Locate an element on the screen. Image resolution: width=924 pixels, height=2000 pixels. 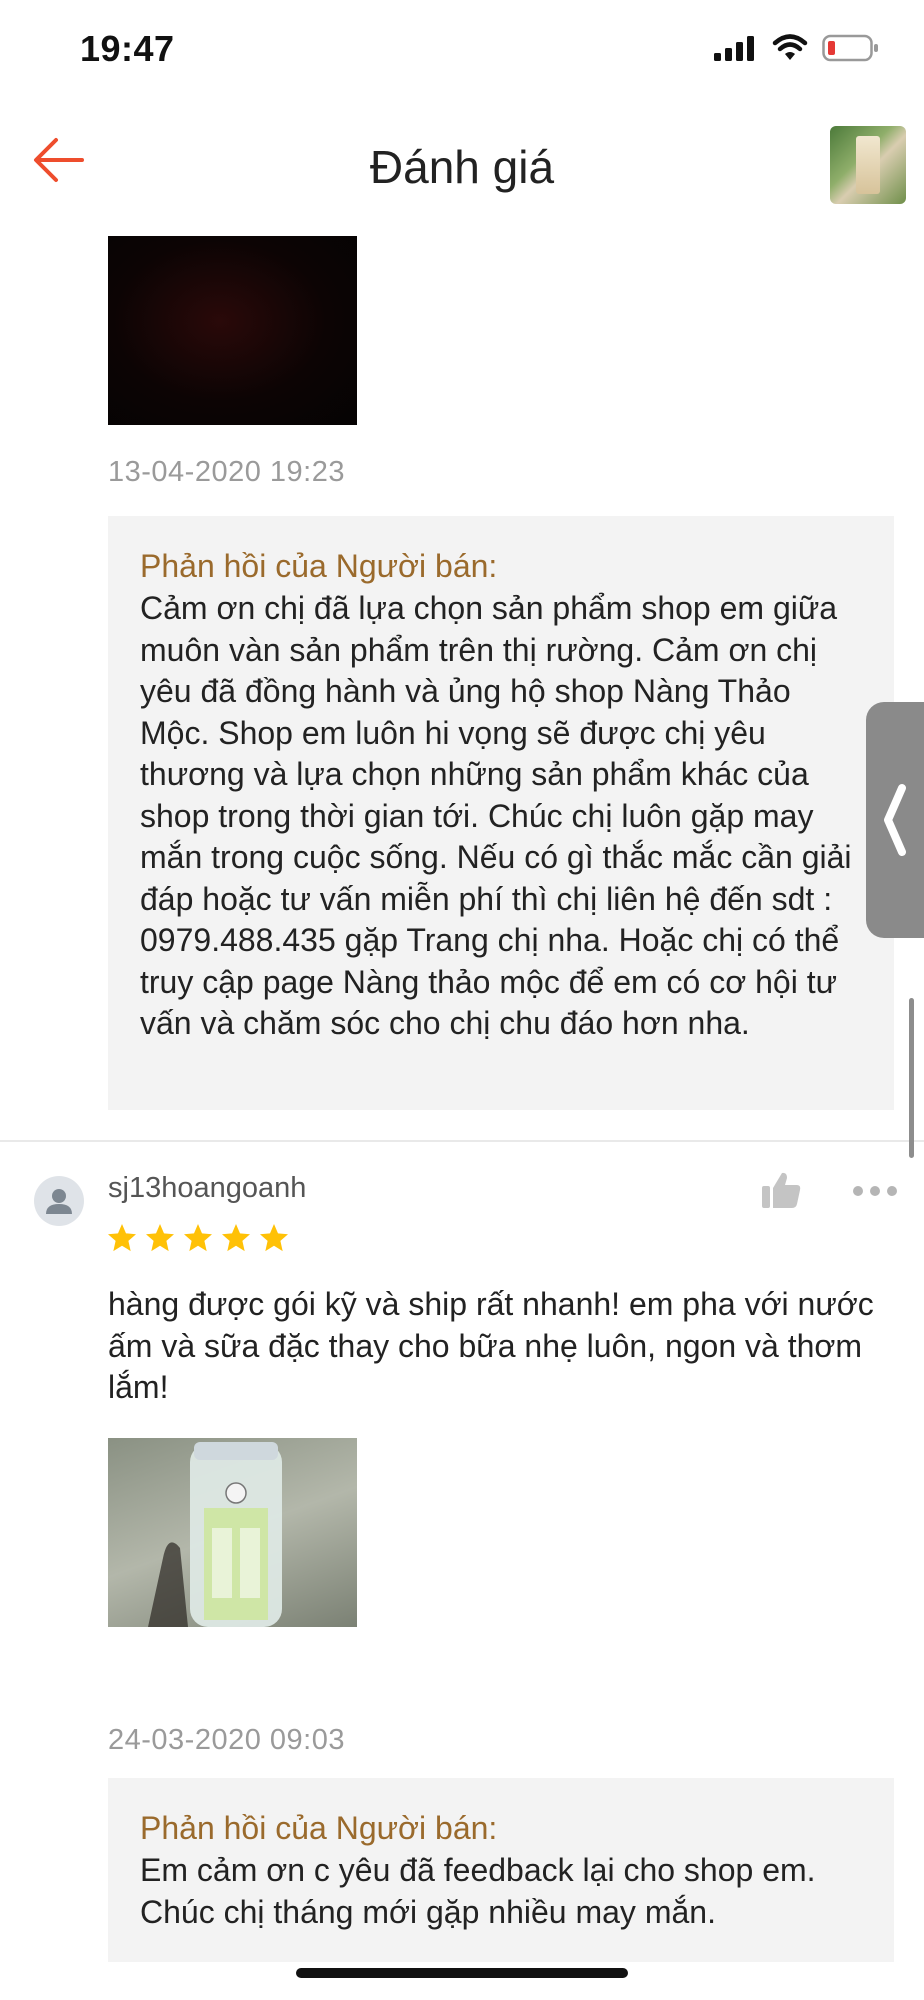
wifi-icon is located at coordinates (790, 47).